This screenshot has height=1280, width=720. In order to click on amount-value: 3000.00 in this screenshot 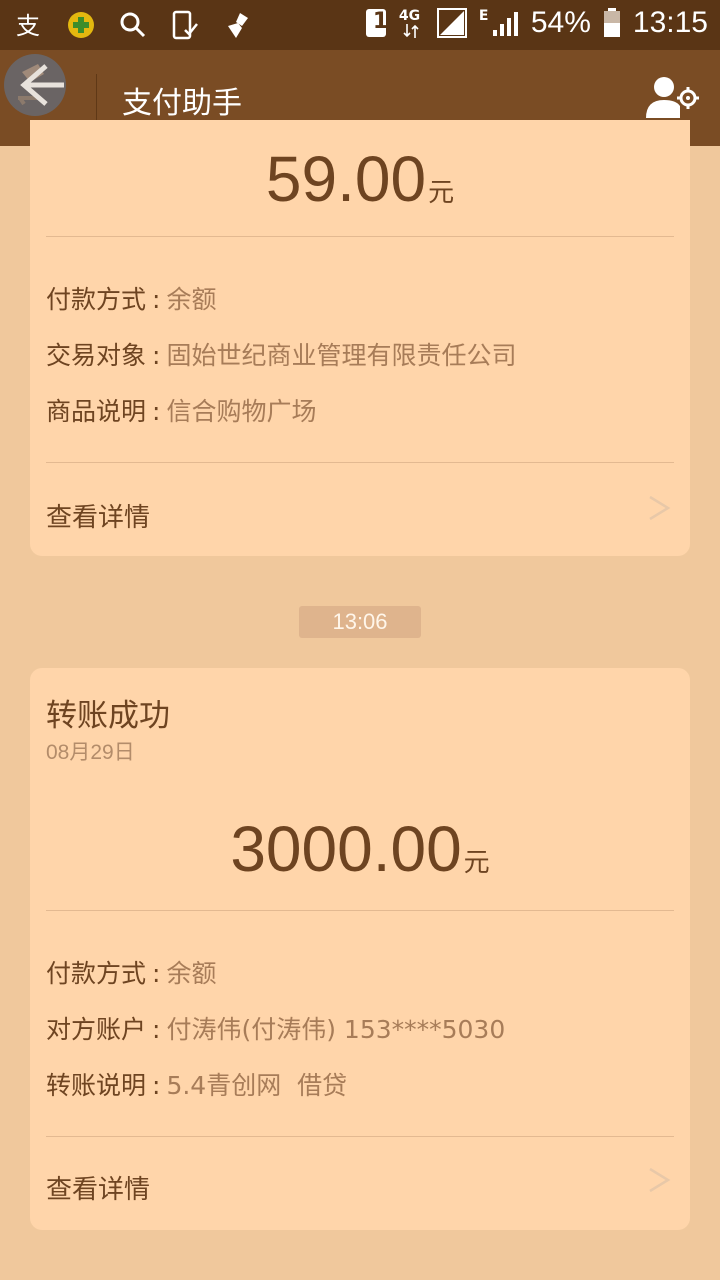, I will do `click(346, 849)`.